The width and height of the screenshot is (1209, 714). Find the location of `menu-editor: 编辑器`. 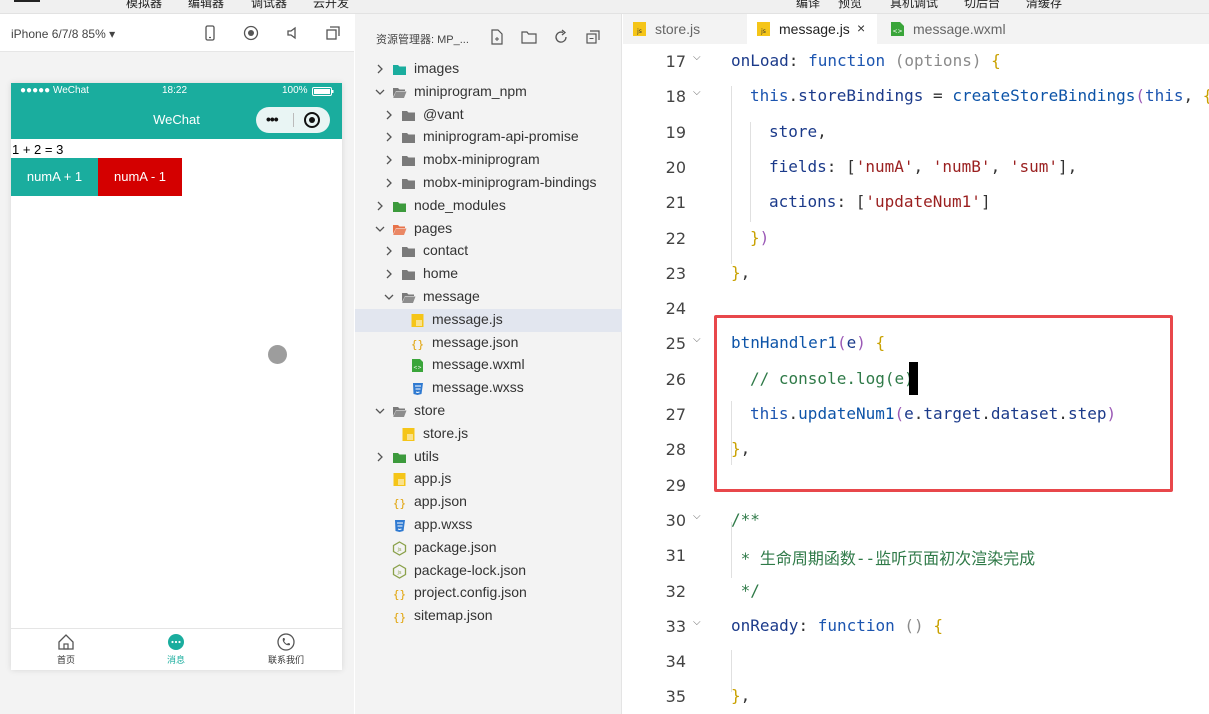

menu-editor: 编辑器 is located at coordinates (206, 5).